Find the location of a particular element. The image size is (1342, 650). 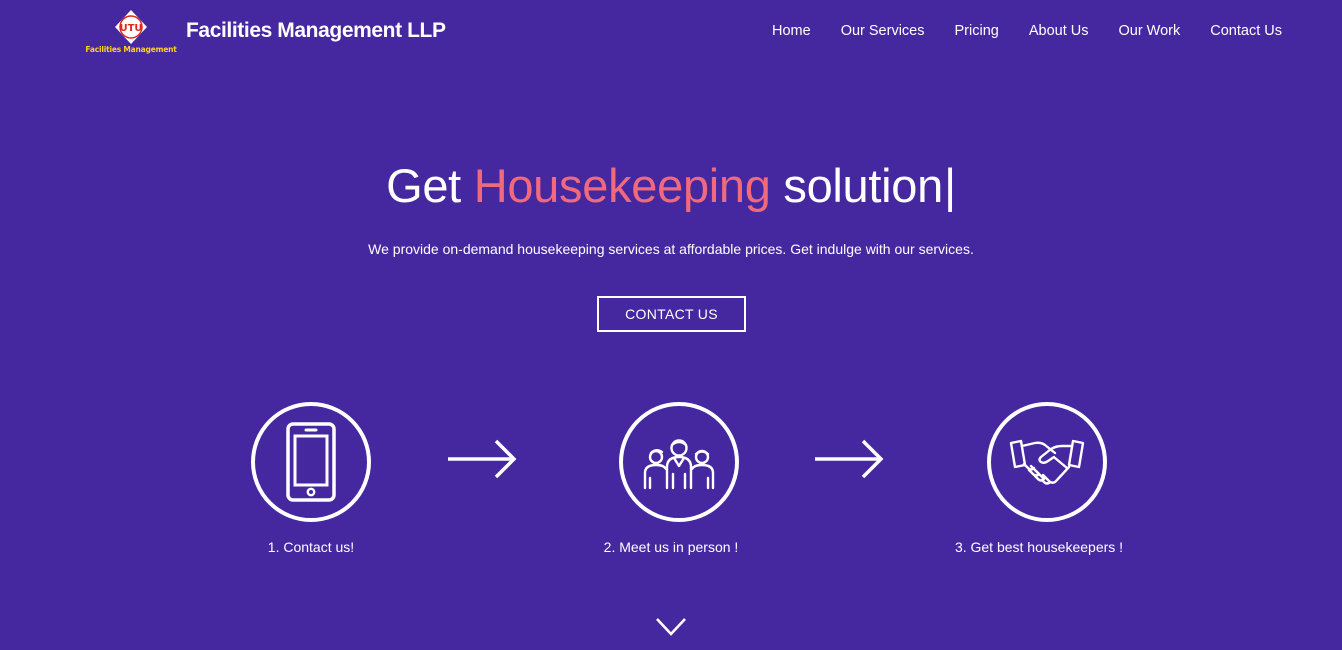

group-people-icon is located at coordinates (679, 464).